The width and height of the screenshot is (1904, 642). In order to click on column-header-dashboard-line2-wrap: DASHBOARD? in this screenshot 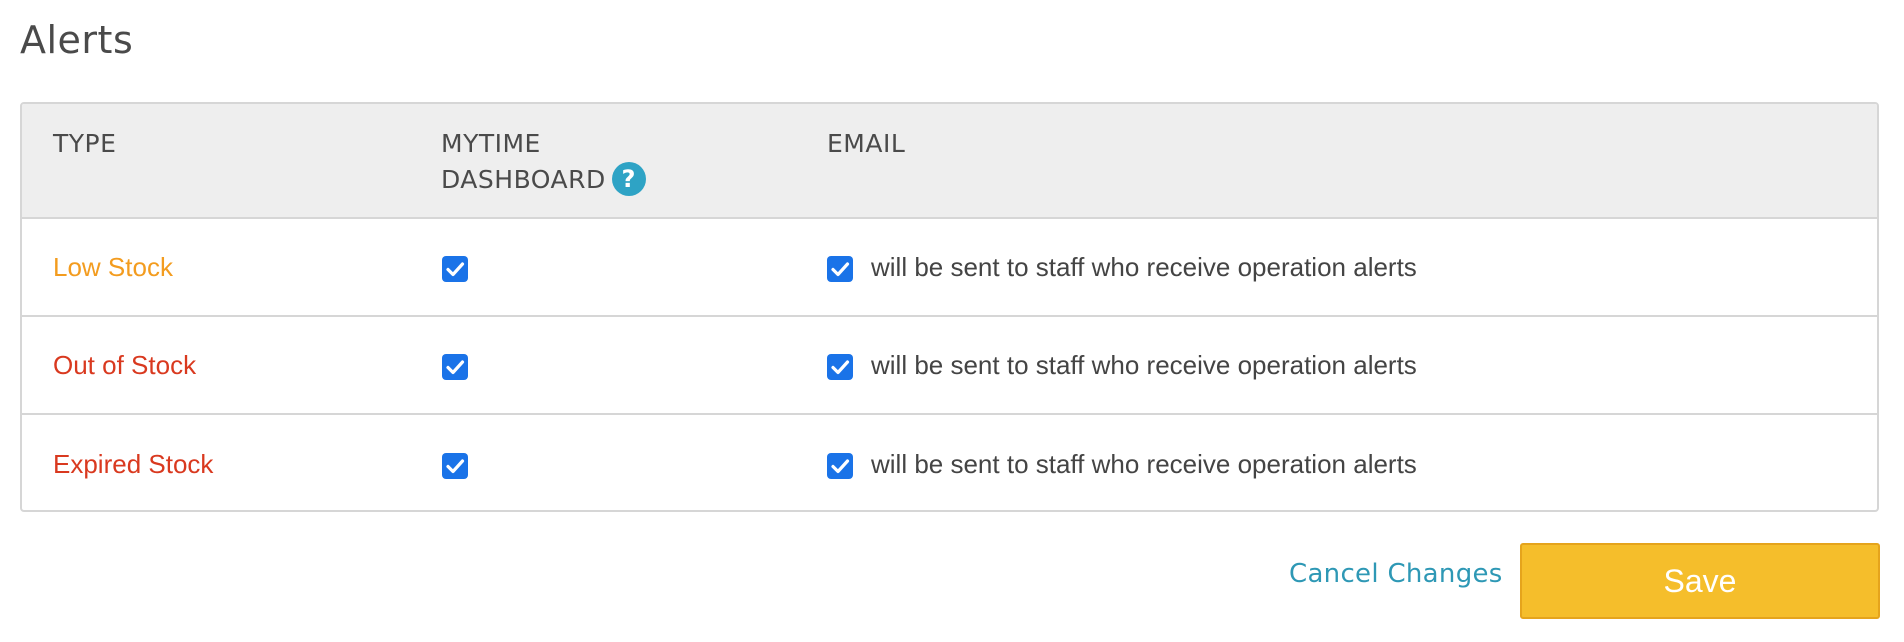, I will do `click(543, 180)`.